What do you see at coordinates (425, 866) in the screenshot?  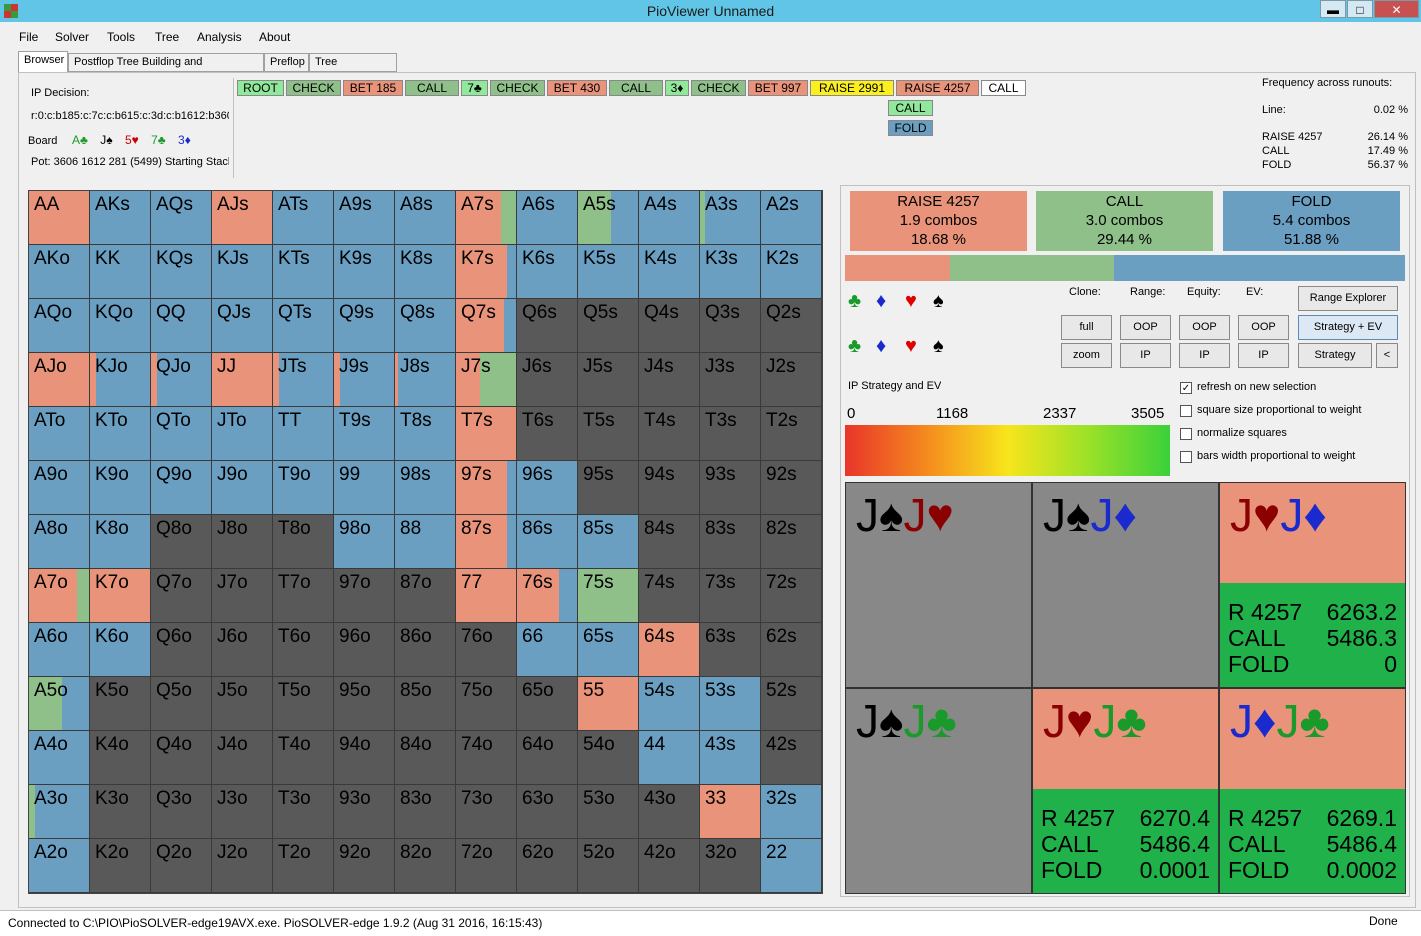 I see `matrix-cell: 82o` at bounding box center [425, 866].